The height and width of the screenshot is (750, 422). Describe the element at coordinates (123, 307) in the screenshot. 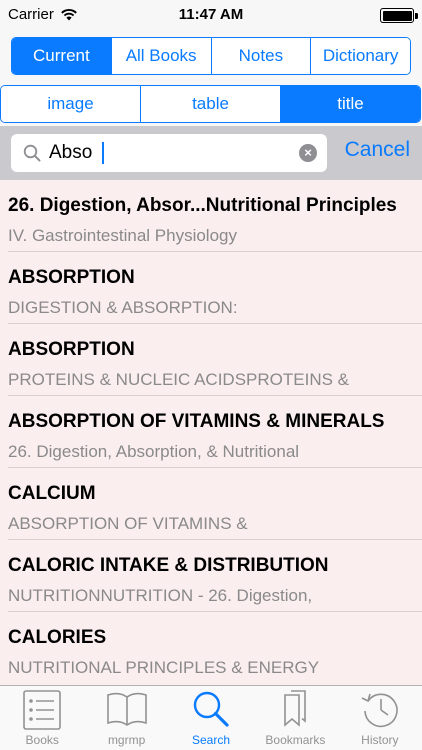

I see `result-subtitle: DIGESTION & ABSORPTION:` at that location.